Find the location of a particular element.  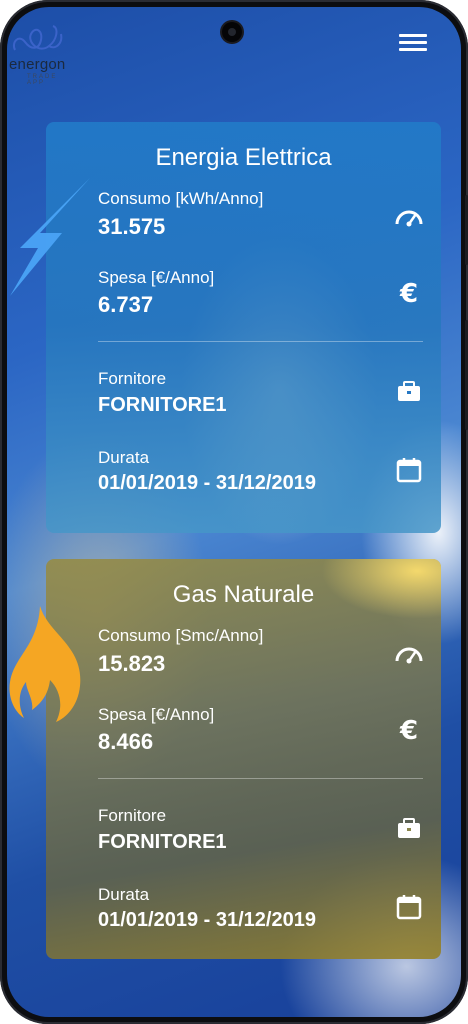

consumption-label: Consumo [kWh/Anno] is located at coordinates (181, 198).